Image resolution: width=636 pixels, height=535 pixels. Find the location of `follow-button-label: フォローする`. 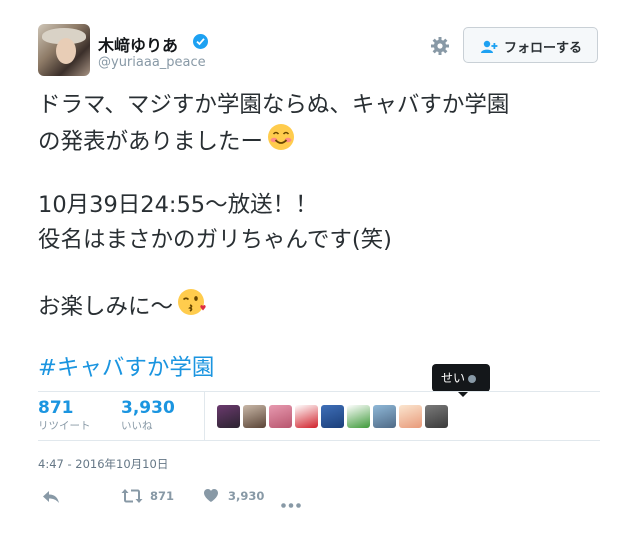

follow-button-label: フォローする is located at coordinates (543, 48).